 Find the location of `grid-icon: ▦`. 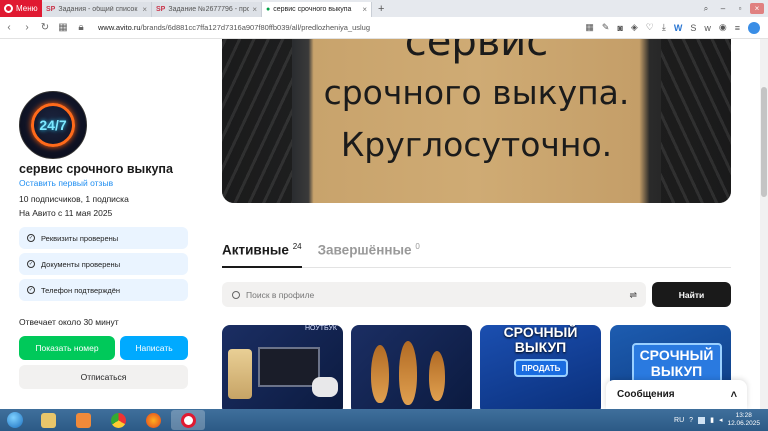

grid-icon: ▦ is located at coordinates (589, 27).